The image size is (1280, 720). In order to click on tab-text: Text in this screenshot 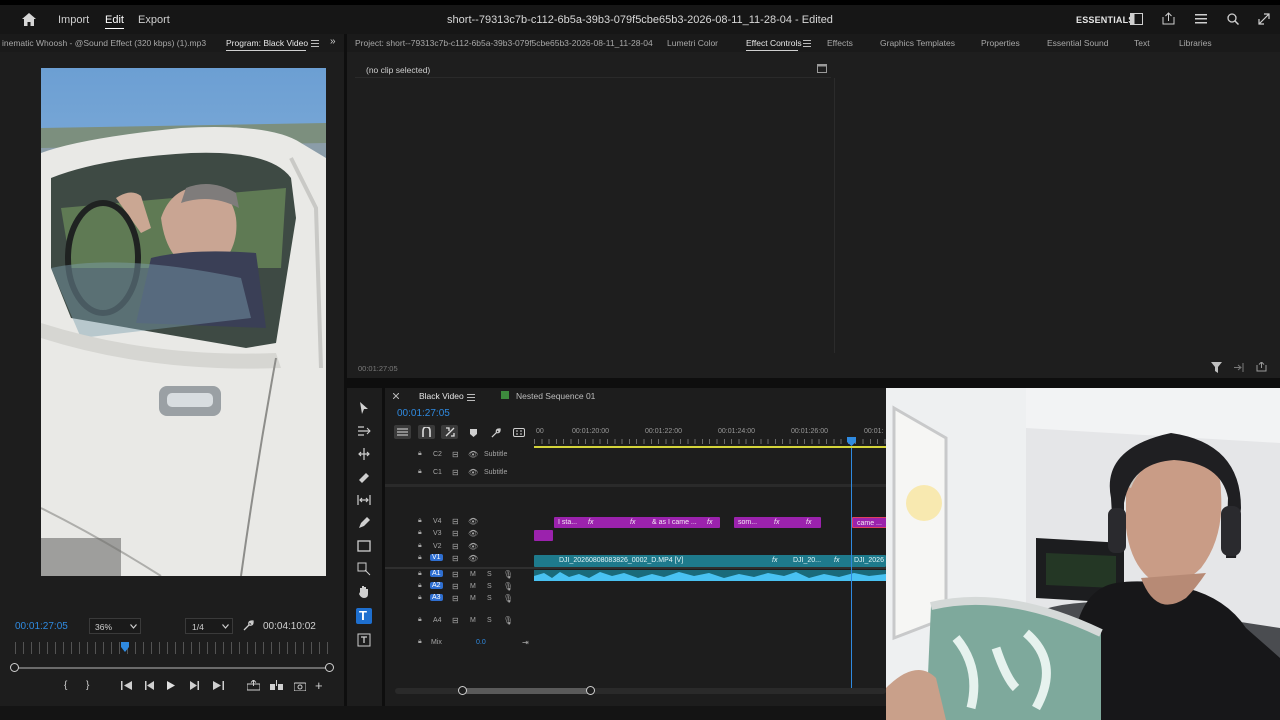, I will do `click(1142, 43)`.